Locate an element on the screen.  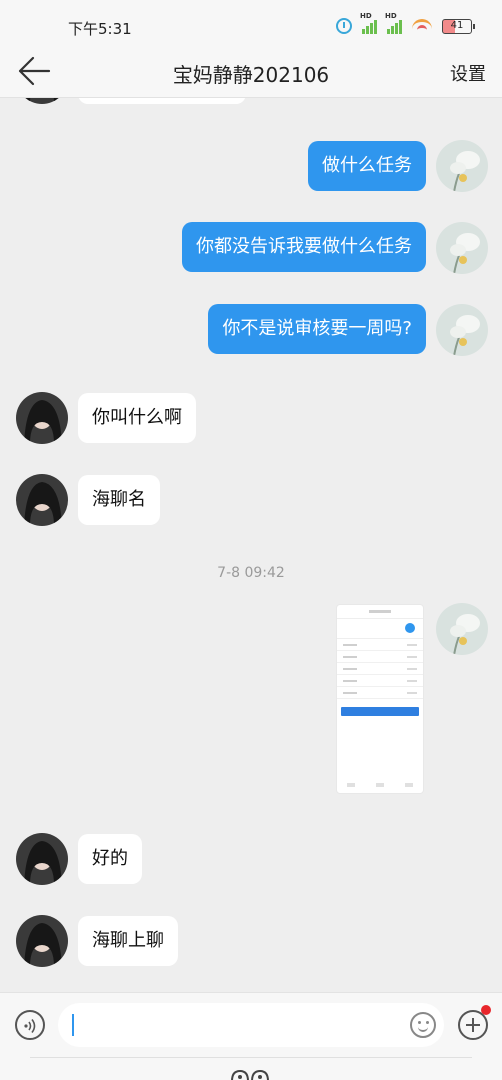
hd-label-2: HD is located at coordinates (391, 16).